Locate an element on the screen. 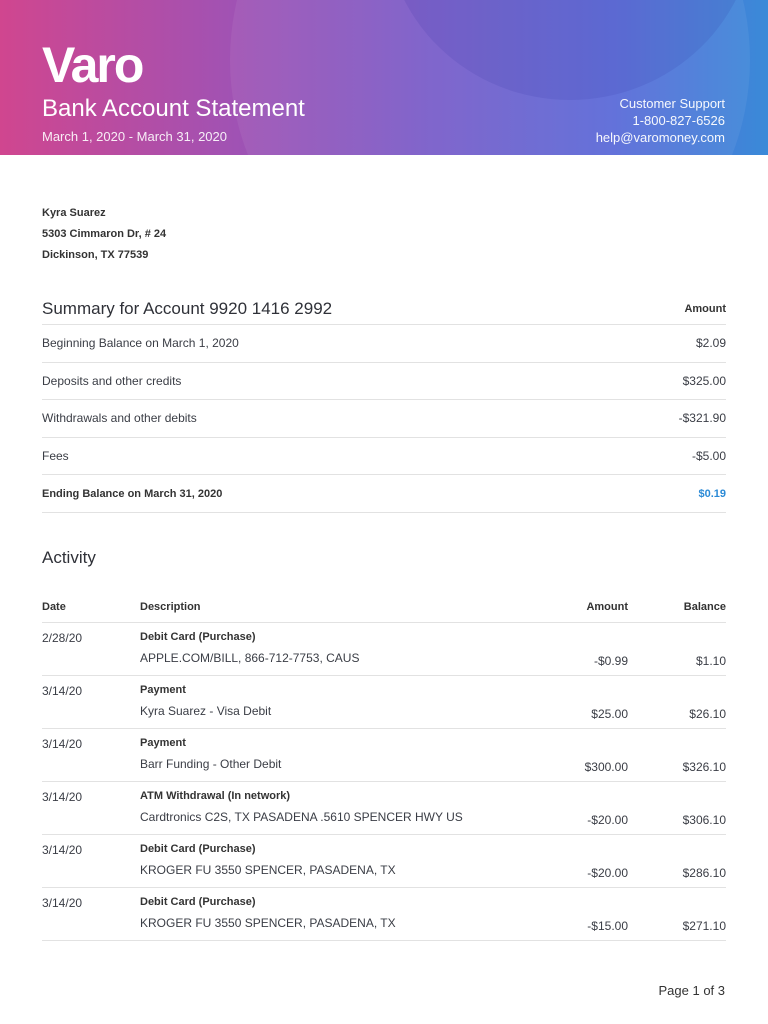  summary-row: Deposits and other credits $325.00 is located at coordinates (384, 382).